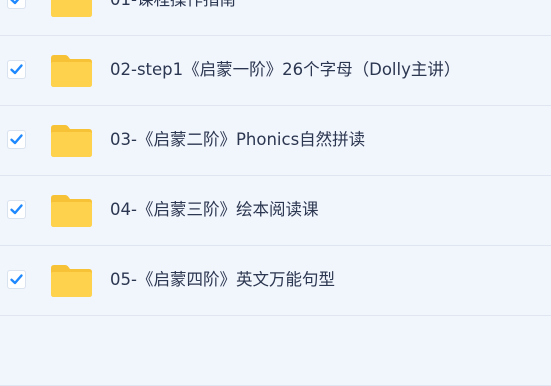  Describe the element at coordinates (237, 140) in the screenshot. I see `file-name: 03-《启蒙二阶》Phonics自然拼读` at that location.